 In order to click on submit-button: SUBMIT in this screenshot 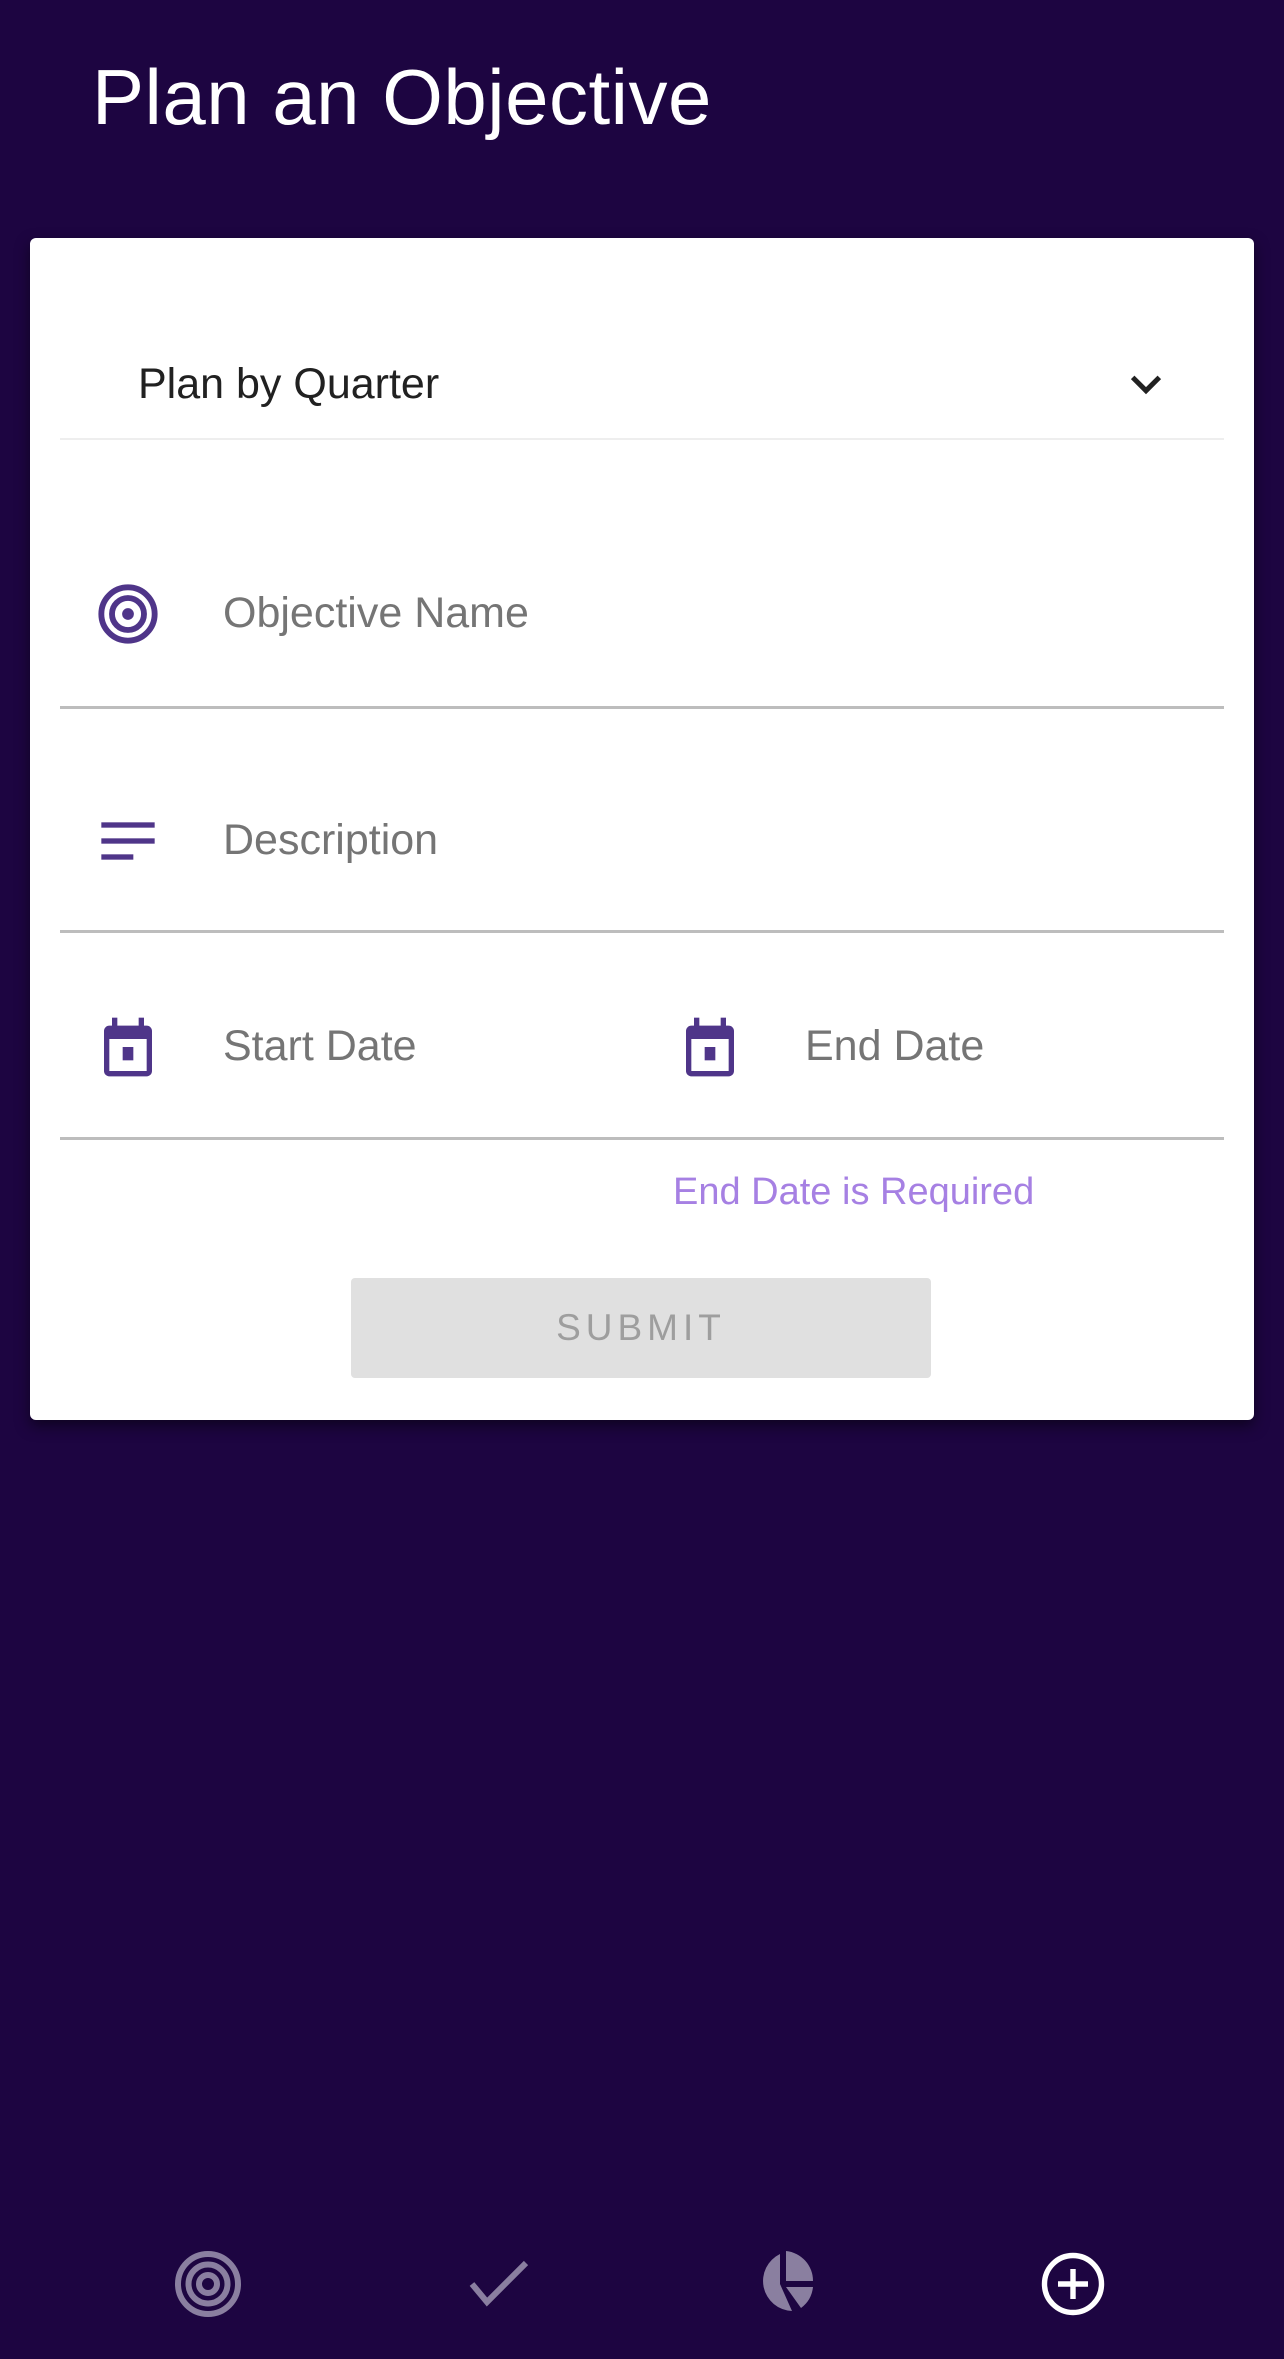, I will do `click(641, 1328)`.